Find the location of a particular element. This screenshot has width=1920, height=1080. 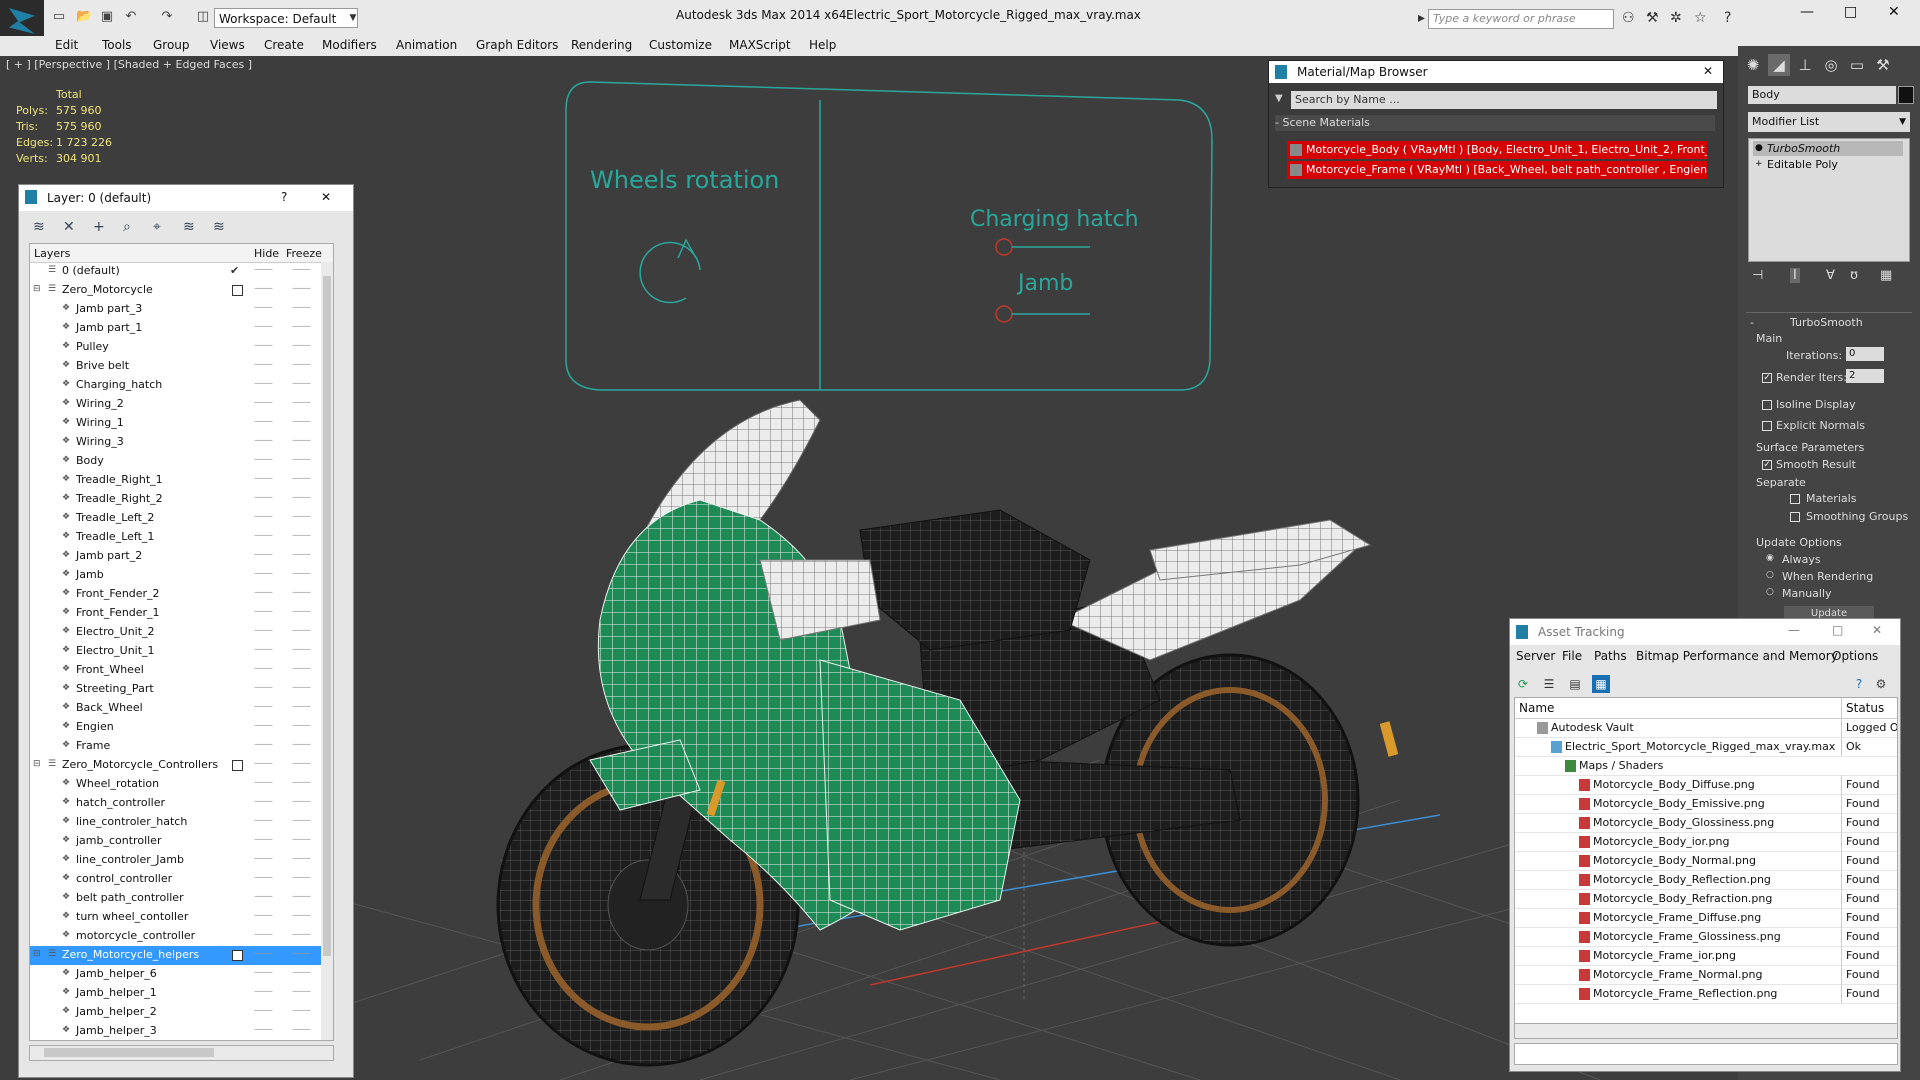

layer-row: ❖ Back_Wheel —— —— is located at coordinates (181, 708).